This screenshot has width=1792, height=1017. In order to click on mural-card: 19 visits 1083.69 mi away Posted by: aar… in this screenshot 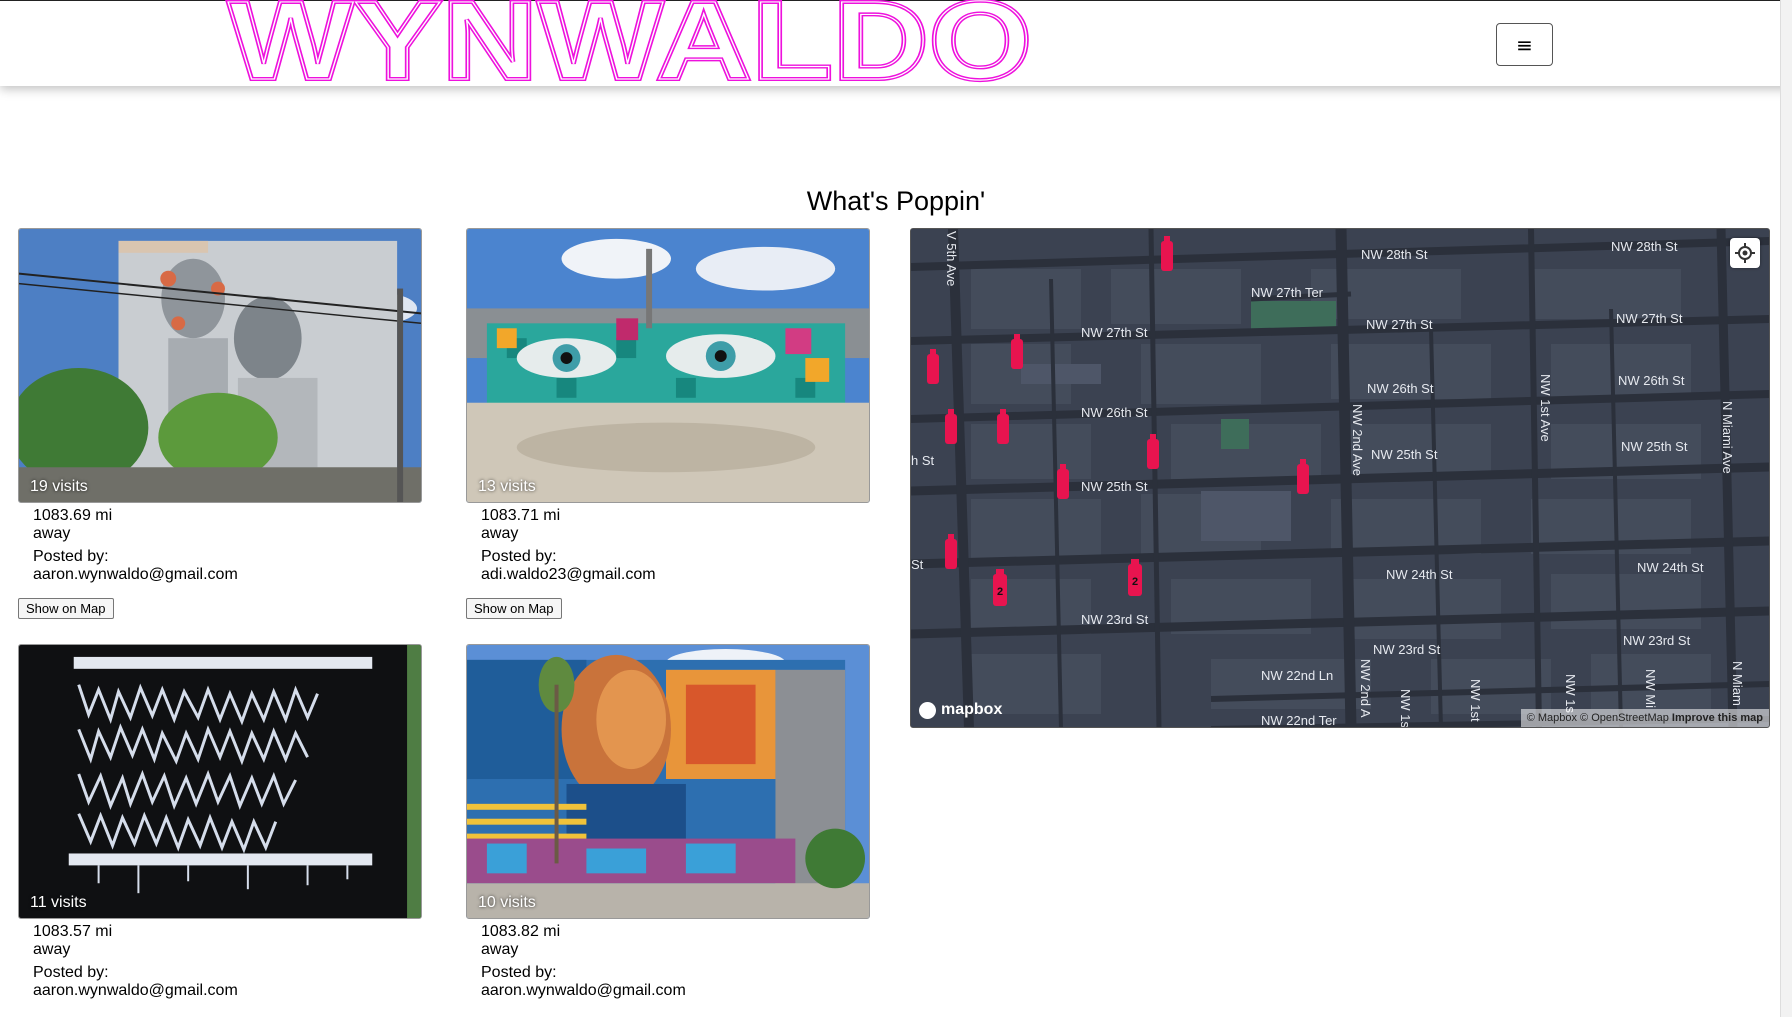, I will do `click(220, 423)`.